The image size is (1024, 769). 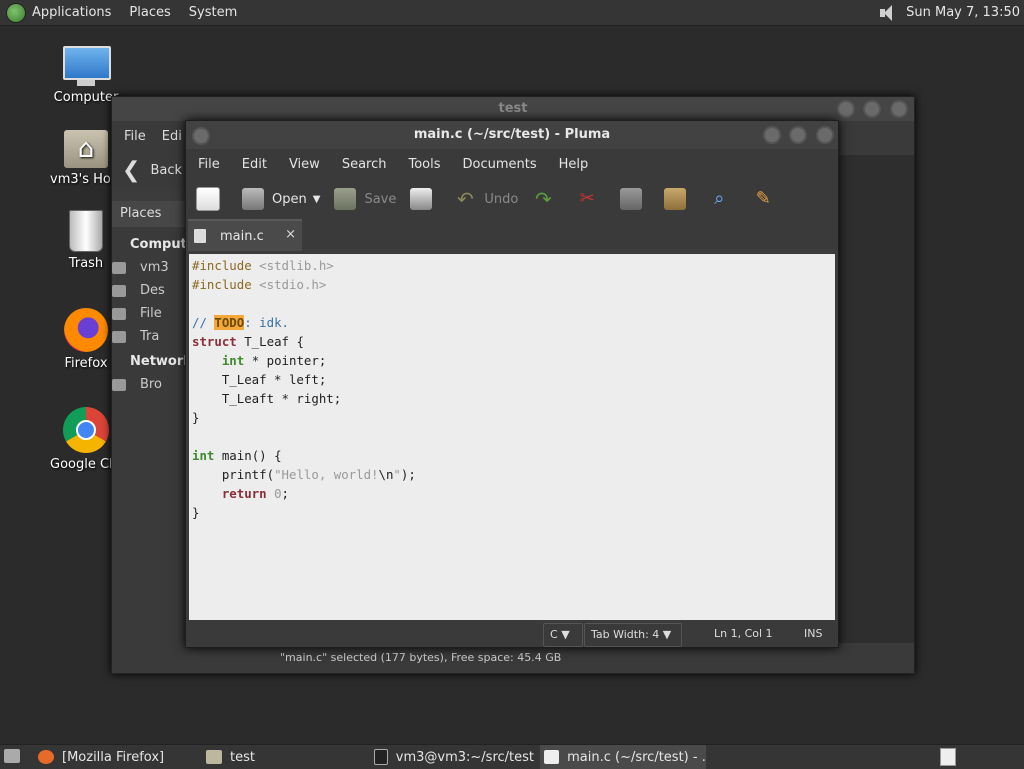 What do you see at coordinates (554, 634) in the screenshot?
I see `language-label: C` at bounding box center [554, 634].